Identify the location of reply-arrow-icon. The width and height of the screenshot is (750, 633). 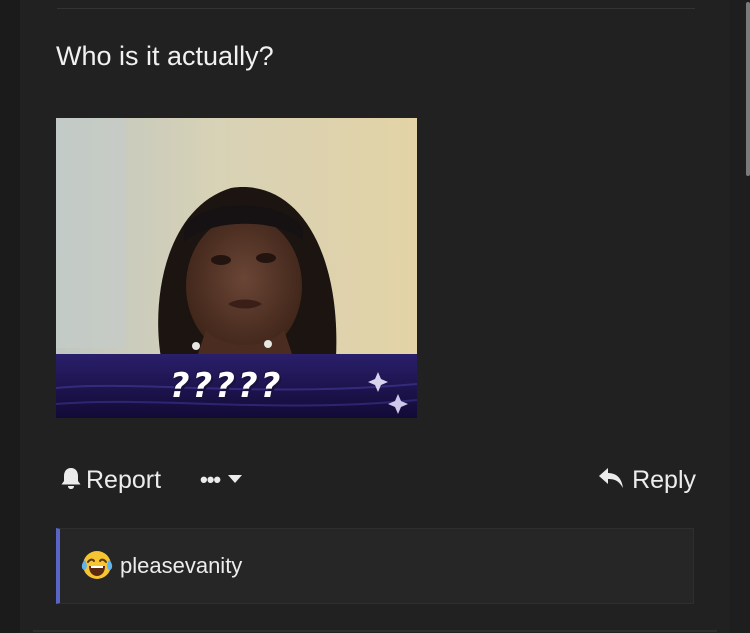
(611, 480).